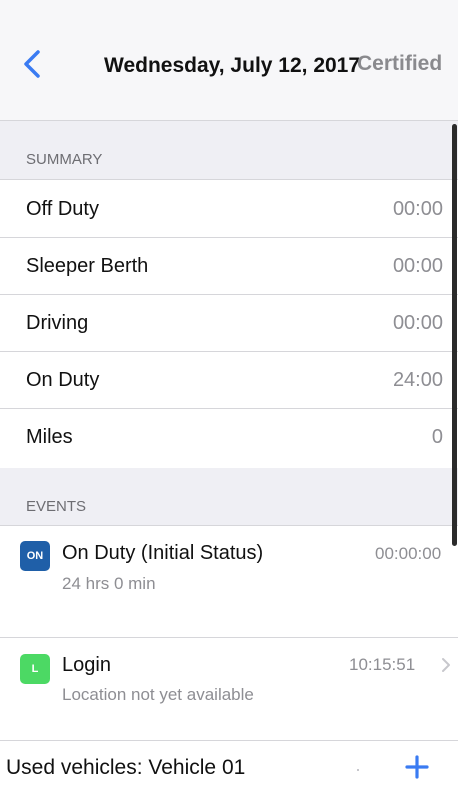 The width and height of the screenshot is (458, 790). What do you see at coordinates (229, 497) in the screenshot?
I see `events-section-header: EVENTS` at bounding box center [229, 497].